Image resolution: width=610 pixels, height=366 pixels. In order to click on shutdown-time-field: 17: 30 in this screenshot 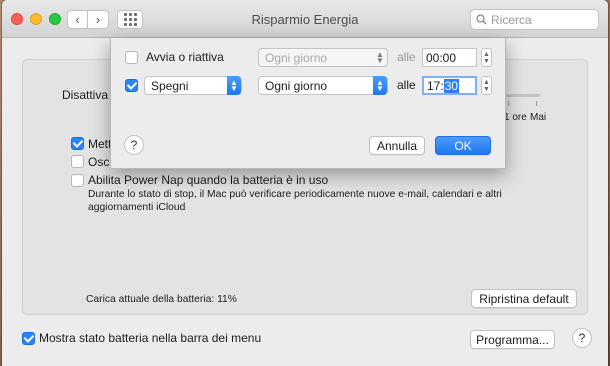, I will do `click(449, 85)`.